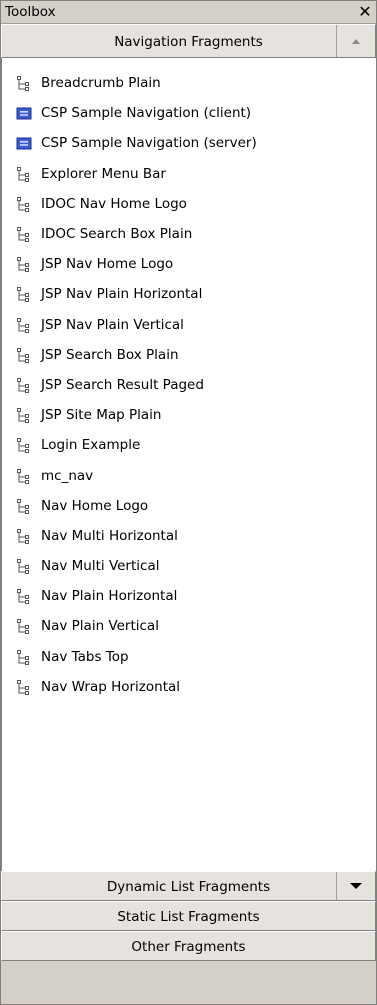  I want to click on list-item: JSP Nav Plain Vertical, so click(189, 325).